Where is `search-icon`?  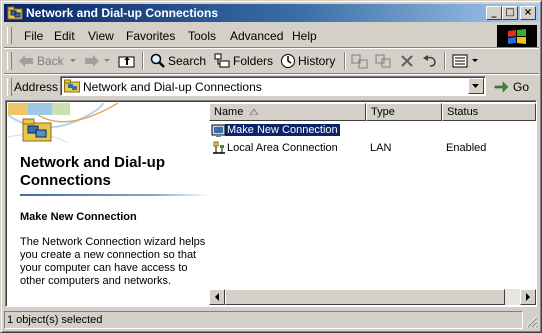
search-icon is located at coordinates (158, 61).